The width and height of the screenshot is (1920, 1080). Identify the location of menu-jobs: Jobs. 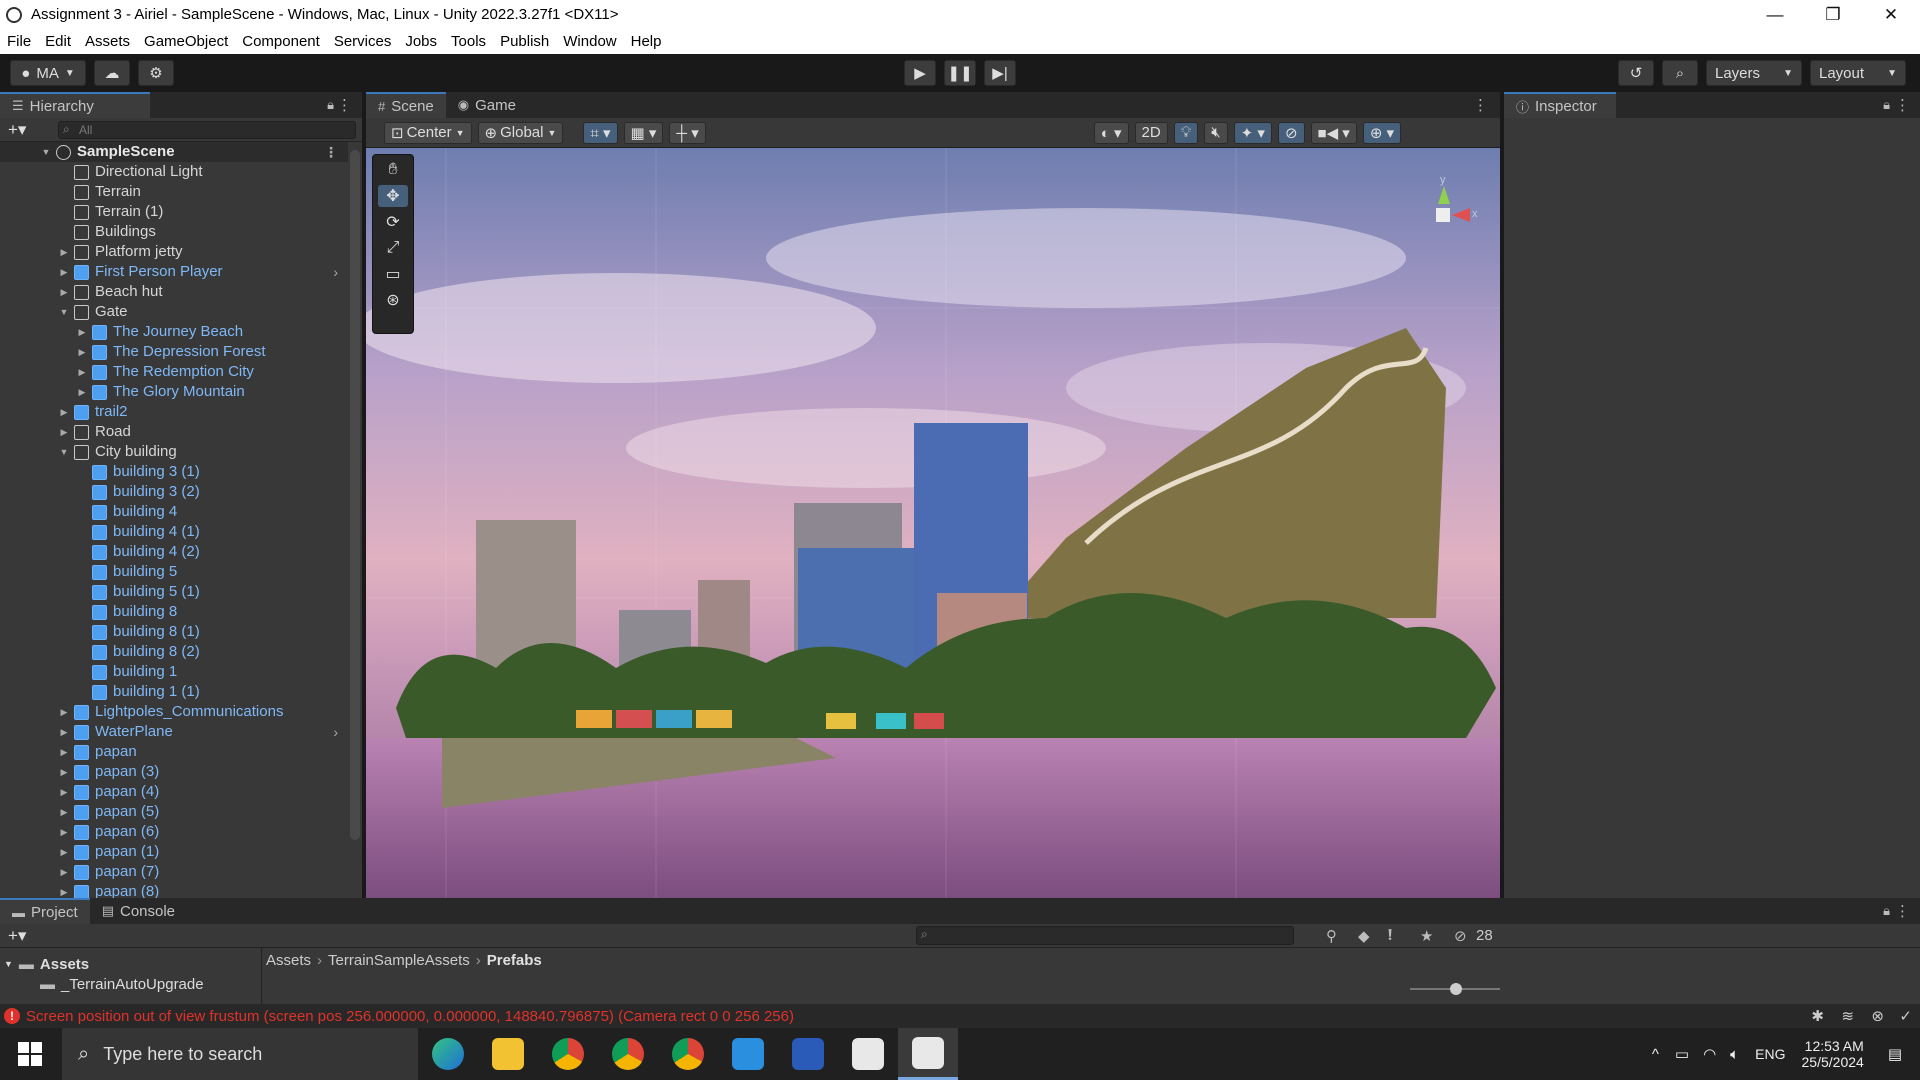
(421, 41).